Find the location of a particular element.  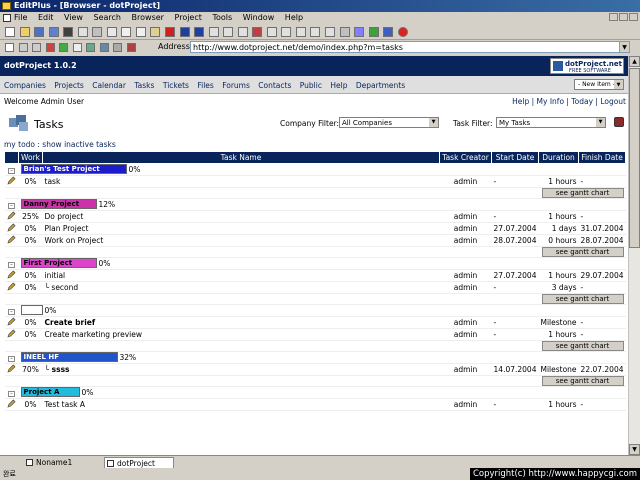

task-name: Create marketing preview is located at coordinates (93, 334).